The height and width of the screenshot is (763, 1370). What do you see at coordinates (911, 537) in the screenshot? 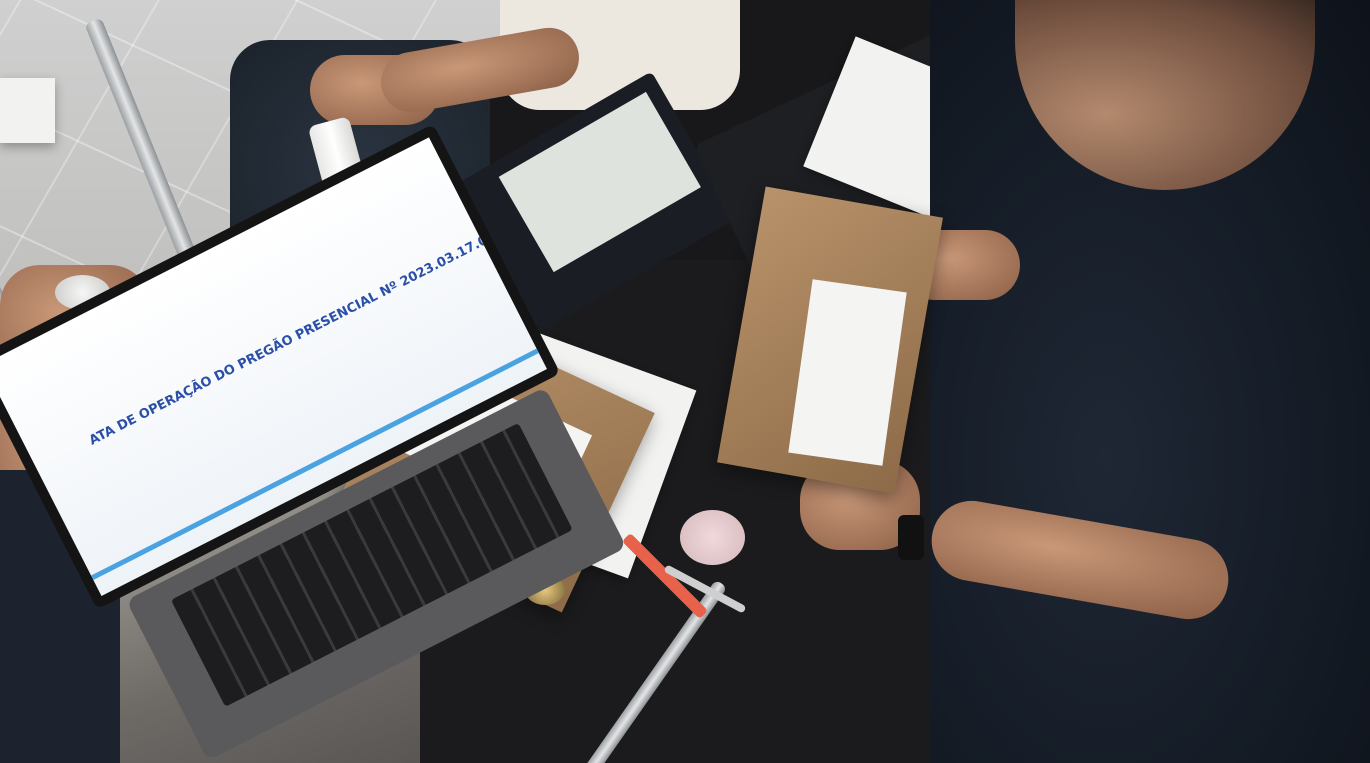
I see `wristwatch` at bounding box center [911, 537].